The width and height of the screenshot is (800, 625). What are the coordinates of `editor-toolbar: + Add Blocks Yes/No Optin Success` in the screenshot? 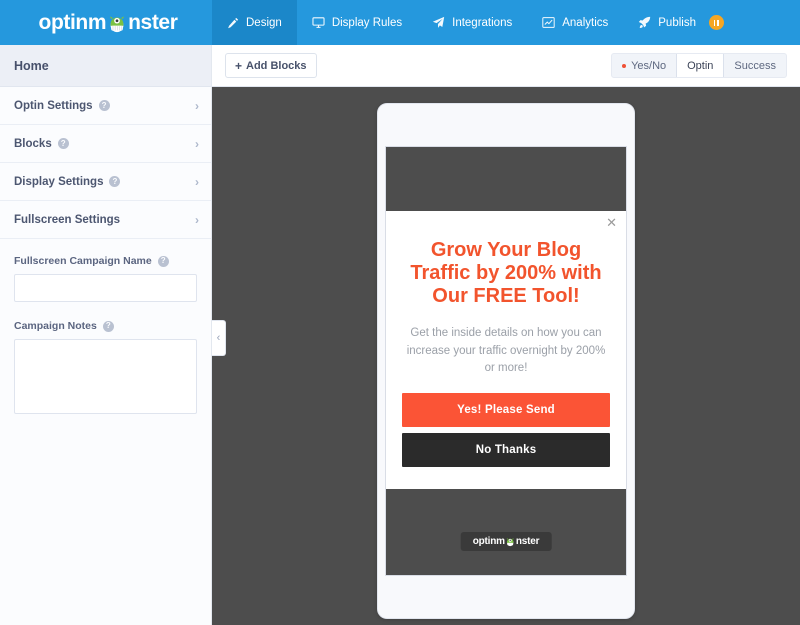 It's located at (506, 66).